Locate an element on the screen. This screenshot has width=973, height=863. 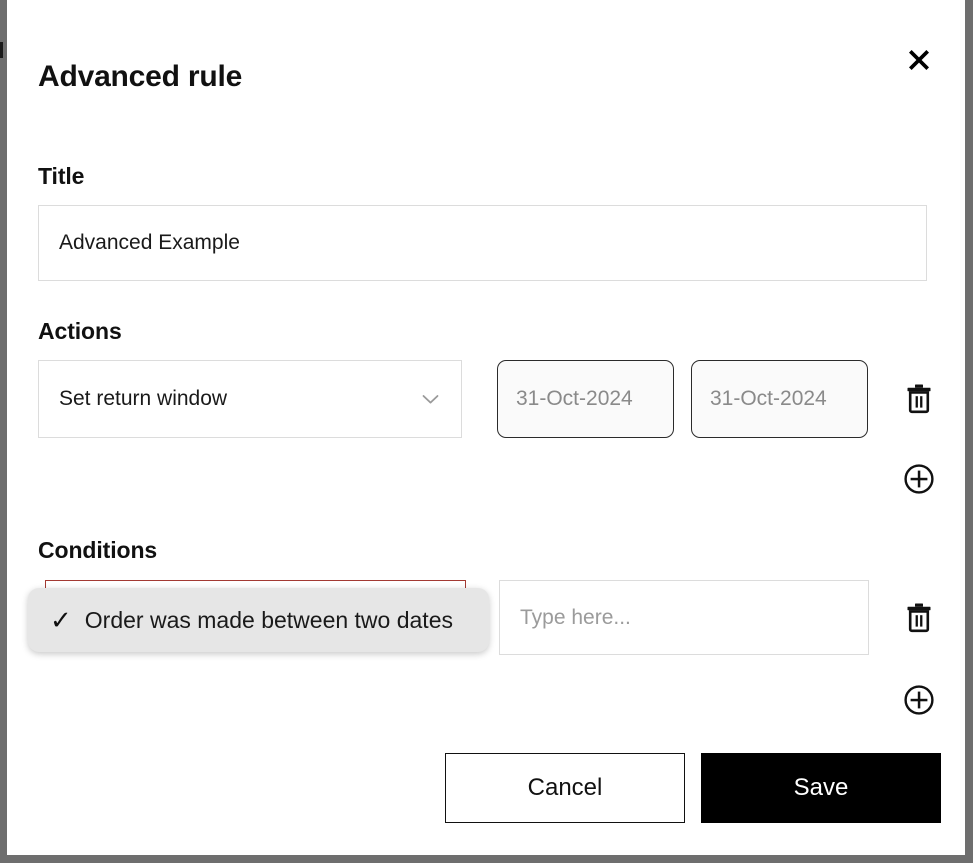
close-button is located at coordinates (919, 60).